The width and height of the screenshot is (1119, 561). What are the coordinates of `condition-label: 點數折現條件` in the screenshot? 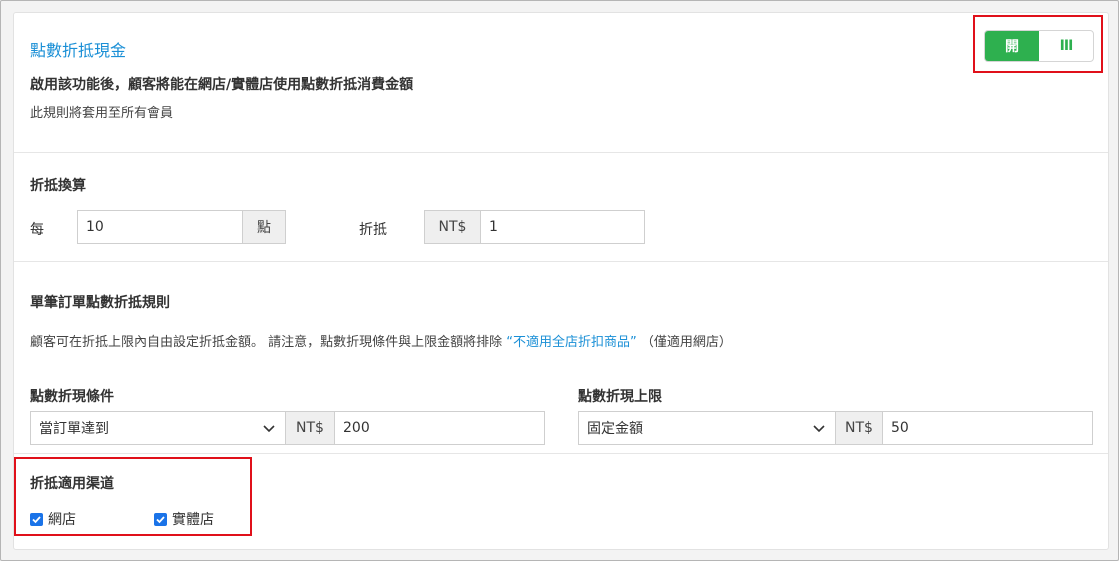 It's located at (72, 397).